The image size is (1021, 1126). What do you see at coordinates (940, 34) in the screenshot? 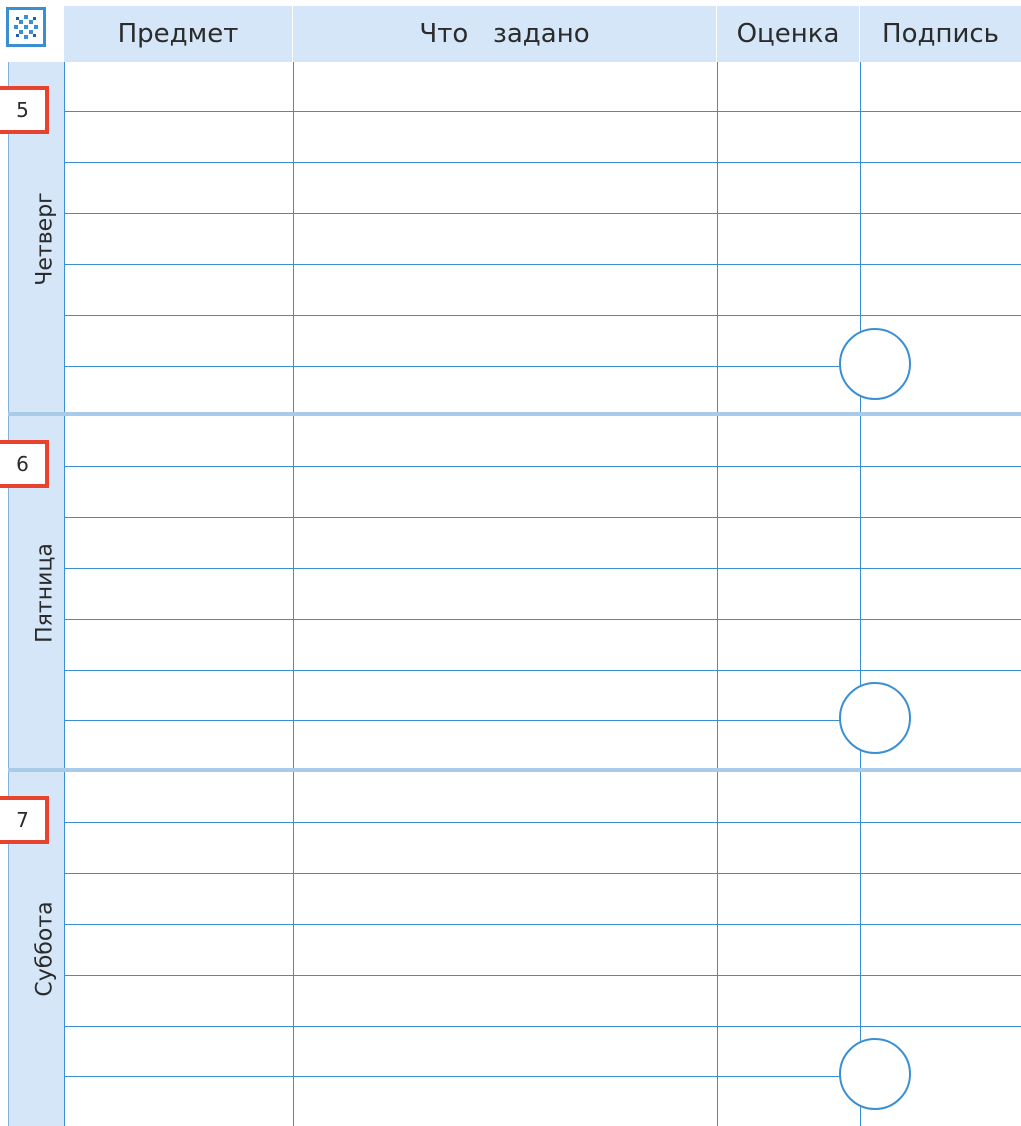
I see `column-header-signature: Подпись` at bounding box center [940, 34].